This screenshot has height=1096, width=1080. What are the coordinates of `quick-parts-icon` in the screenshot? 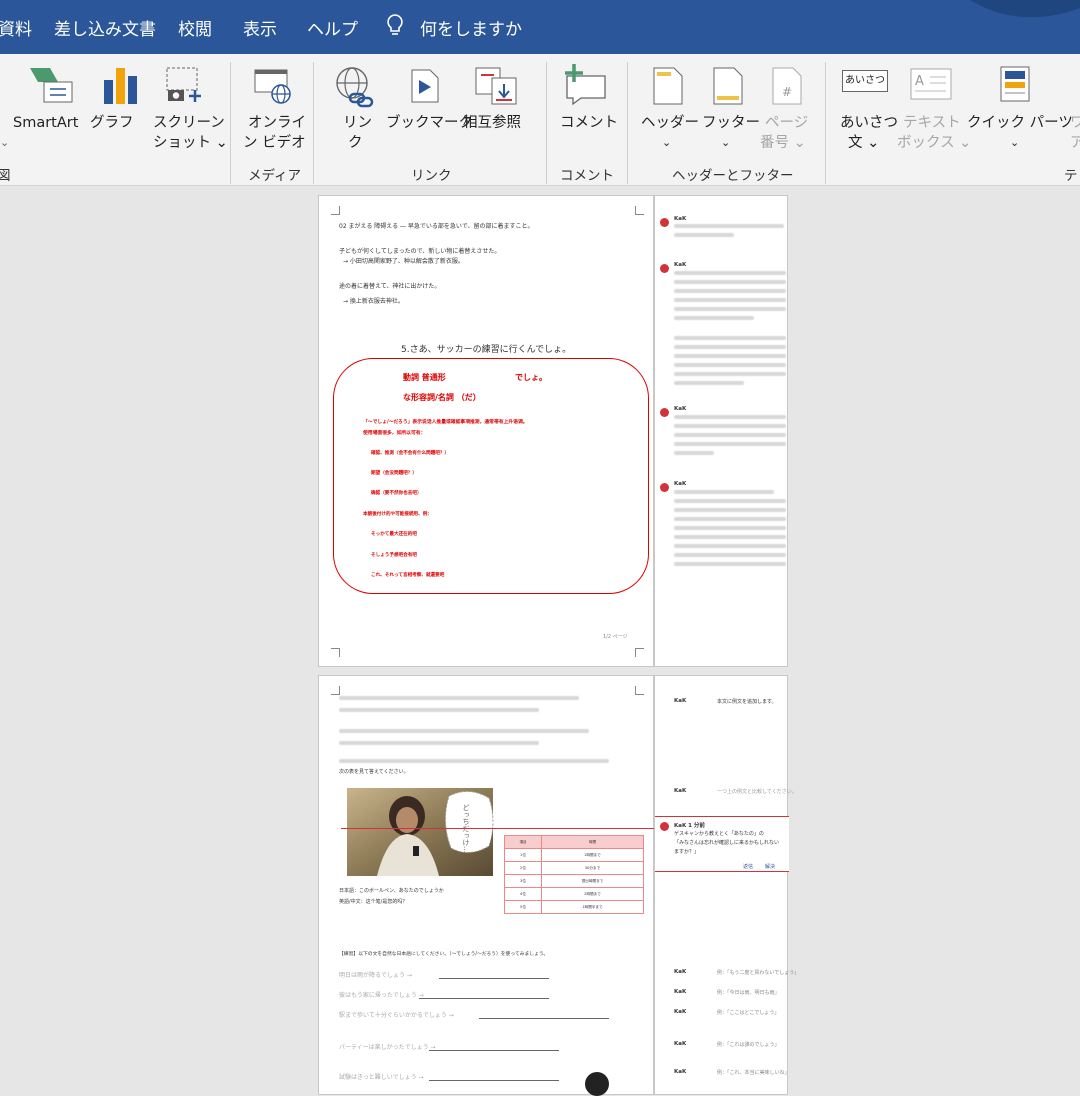 It's located at (1015, 84).